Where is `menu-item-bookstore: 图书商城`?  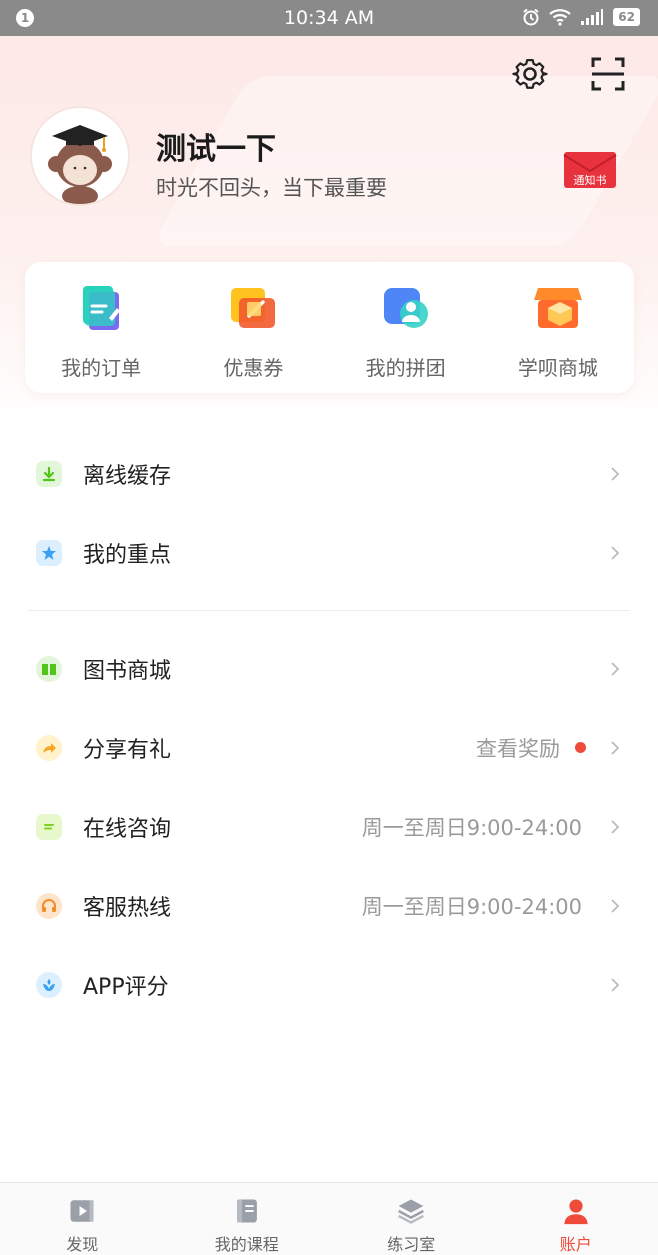
menu-item-bookstore: 图书商城 is located at coordinates (329, 668).